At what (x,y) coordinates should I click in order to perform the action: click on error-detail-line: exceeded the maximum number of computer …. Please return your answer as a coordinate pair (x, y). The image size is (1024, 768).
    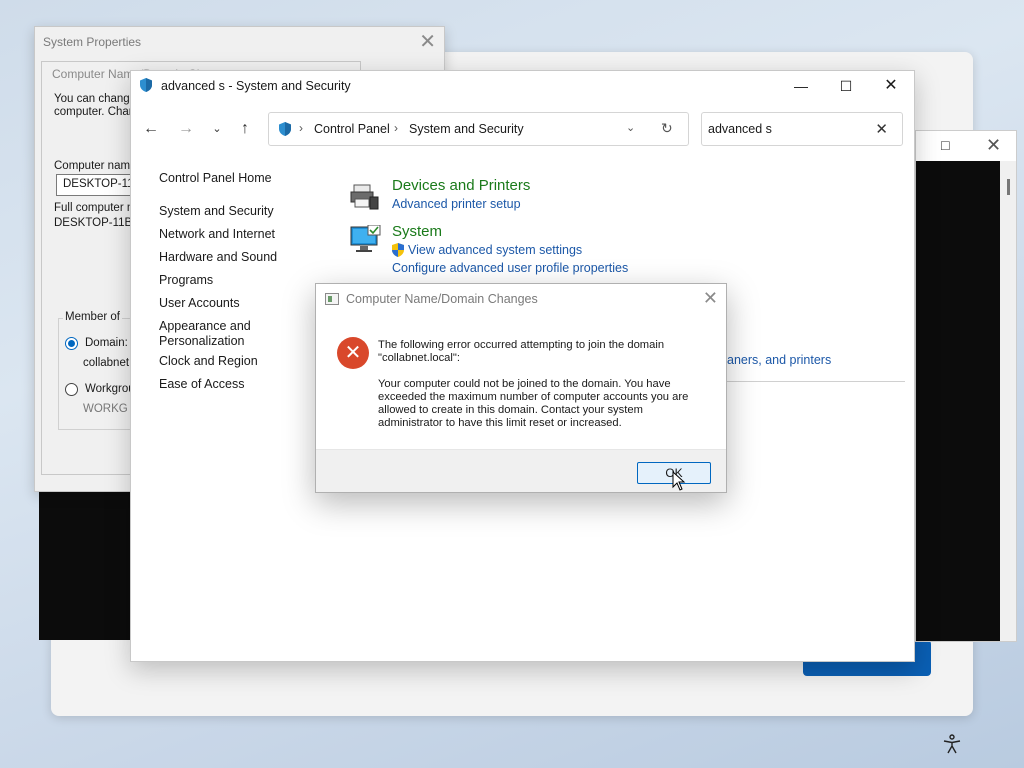
    Looking at the image, I should click on (533, 397).